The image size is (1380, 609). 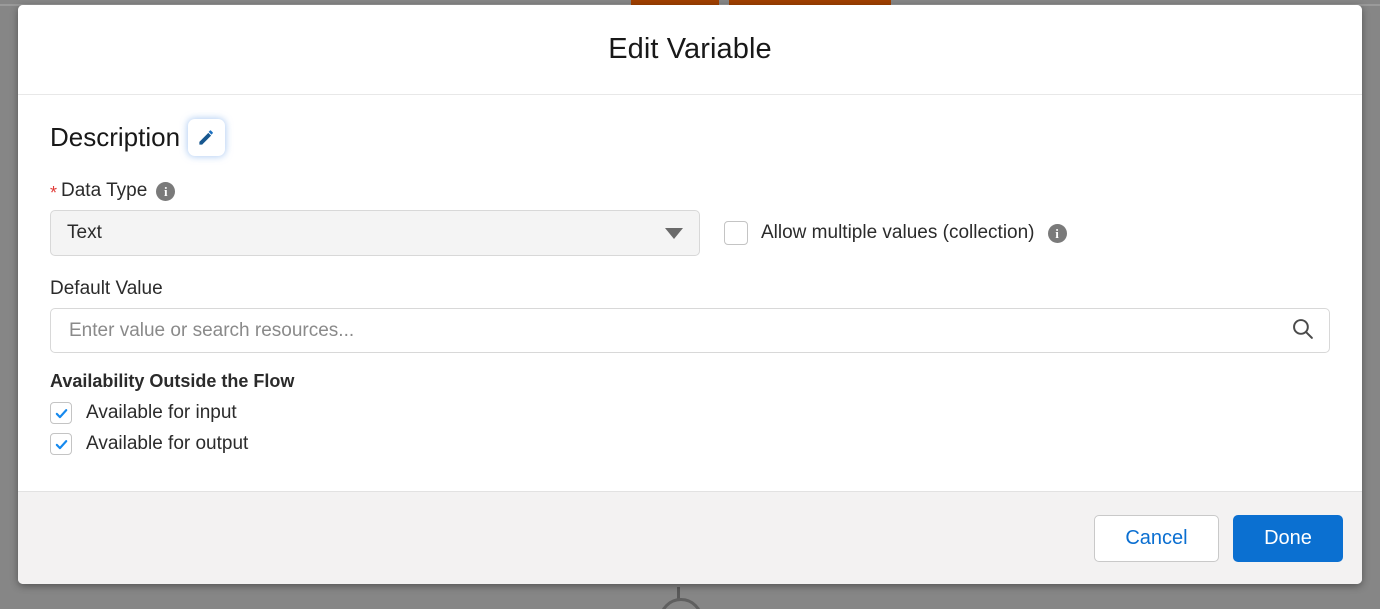 What do you see at coordinates (54, 193) in the screenshot?
I see `required-marker: *` at bounding box center [54, 193].